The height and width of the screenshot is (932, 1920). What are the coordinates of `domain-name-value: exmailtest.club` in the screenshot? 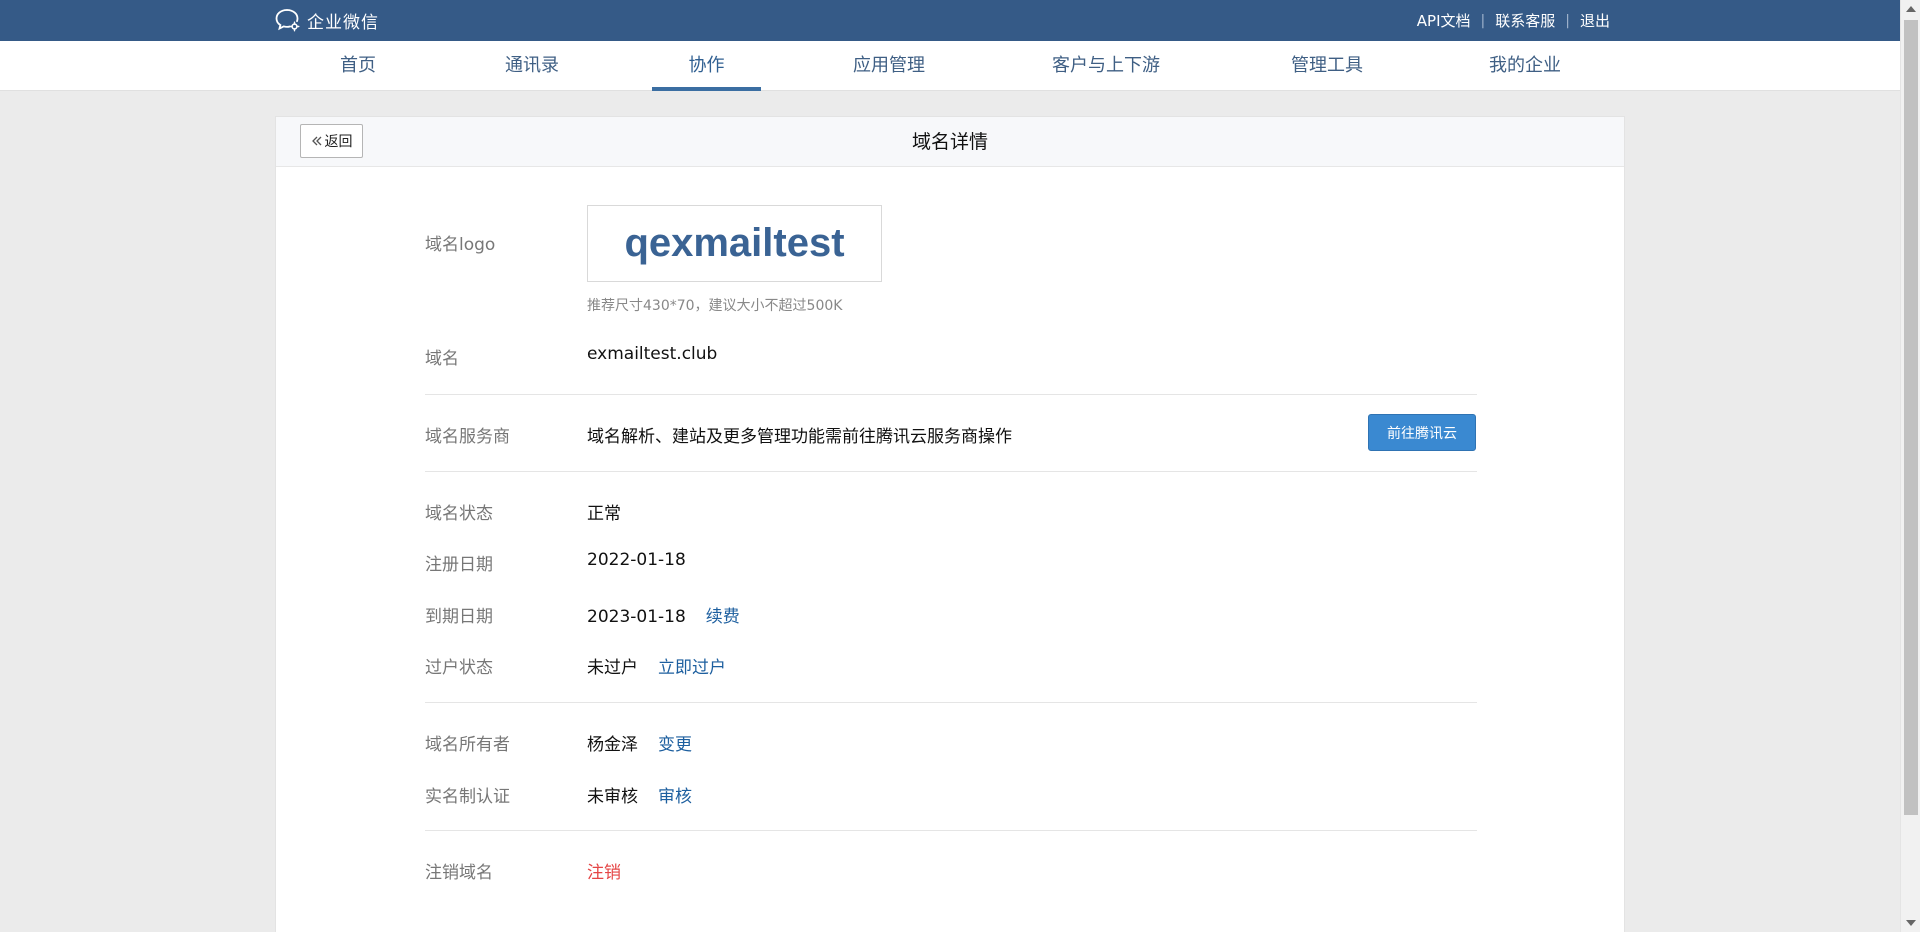 It's located at (652, 354).